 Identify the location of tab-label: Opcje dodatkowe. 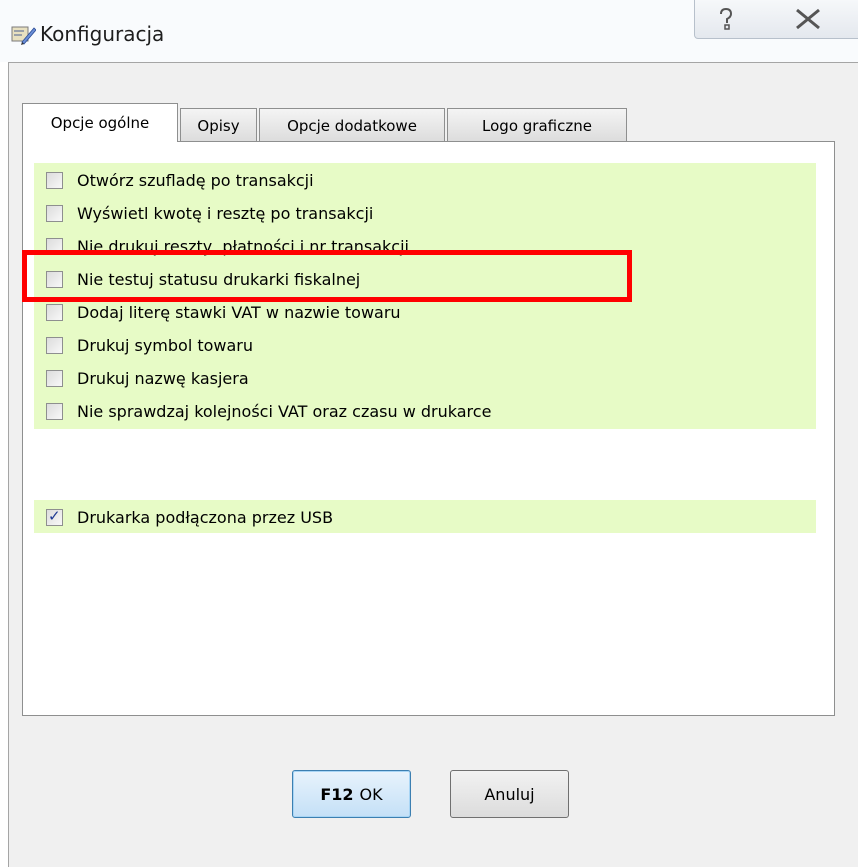
(352, 125).